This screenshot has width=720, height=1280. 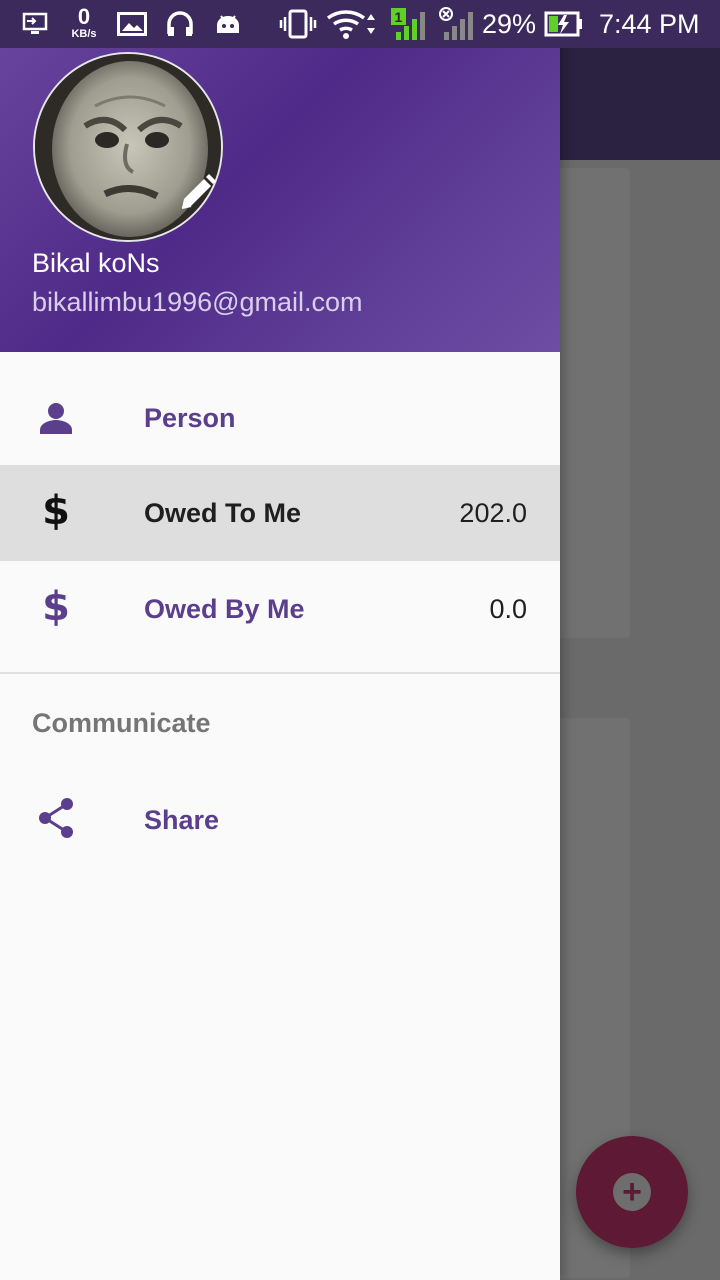 I want to click on wifi-icon, so click(x=352, y=24).